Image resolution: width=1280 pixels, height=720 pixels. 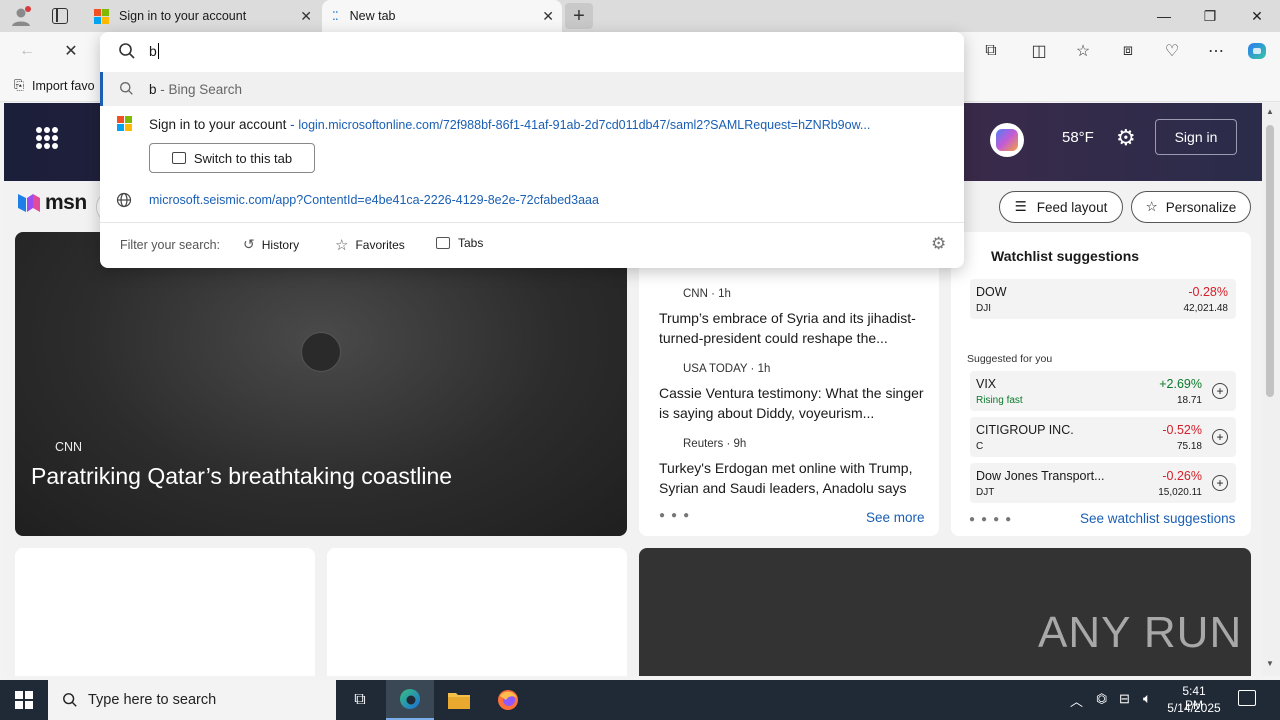 I want to click on settings-gear-icon: ⚙, so click(x=1126, y=138).